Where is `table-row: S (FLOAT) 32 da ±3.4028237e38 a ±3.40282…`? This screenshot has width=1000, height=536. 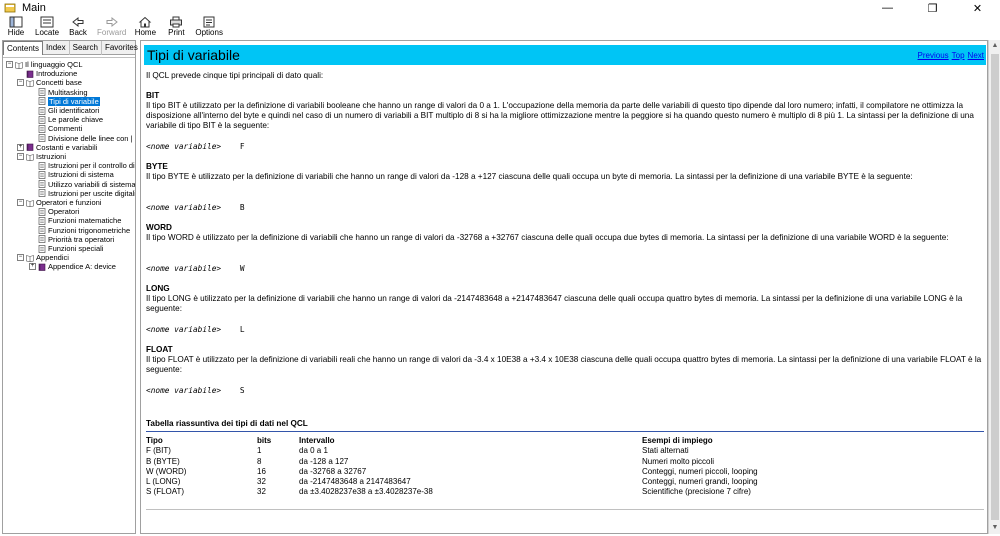
table-row: S (FLOAT) 32 da ±3.4028237e38 a ±3.40282… is located at coordinates (566, 492).